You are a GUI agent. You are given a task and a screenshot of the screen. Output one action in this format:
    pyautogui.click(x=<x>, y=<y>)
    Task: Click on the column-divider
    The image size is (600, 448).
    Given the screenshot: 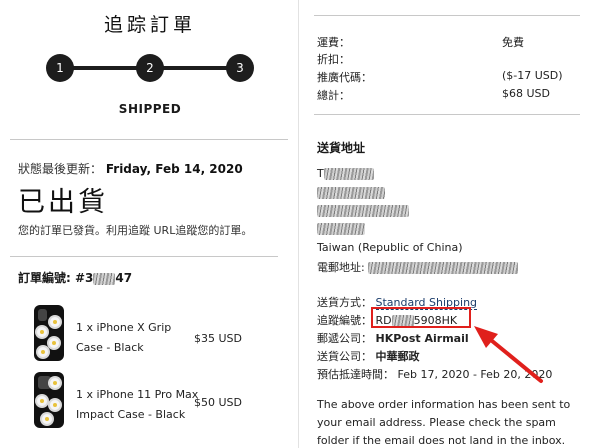 What is the action you would take?
    pyautogui.click(x=298, y=224)
    